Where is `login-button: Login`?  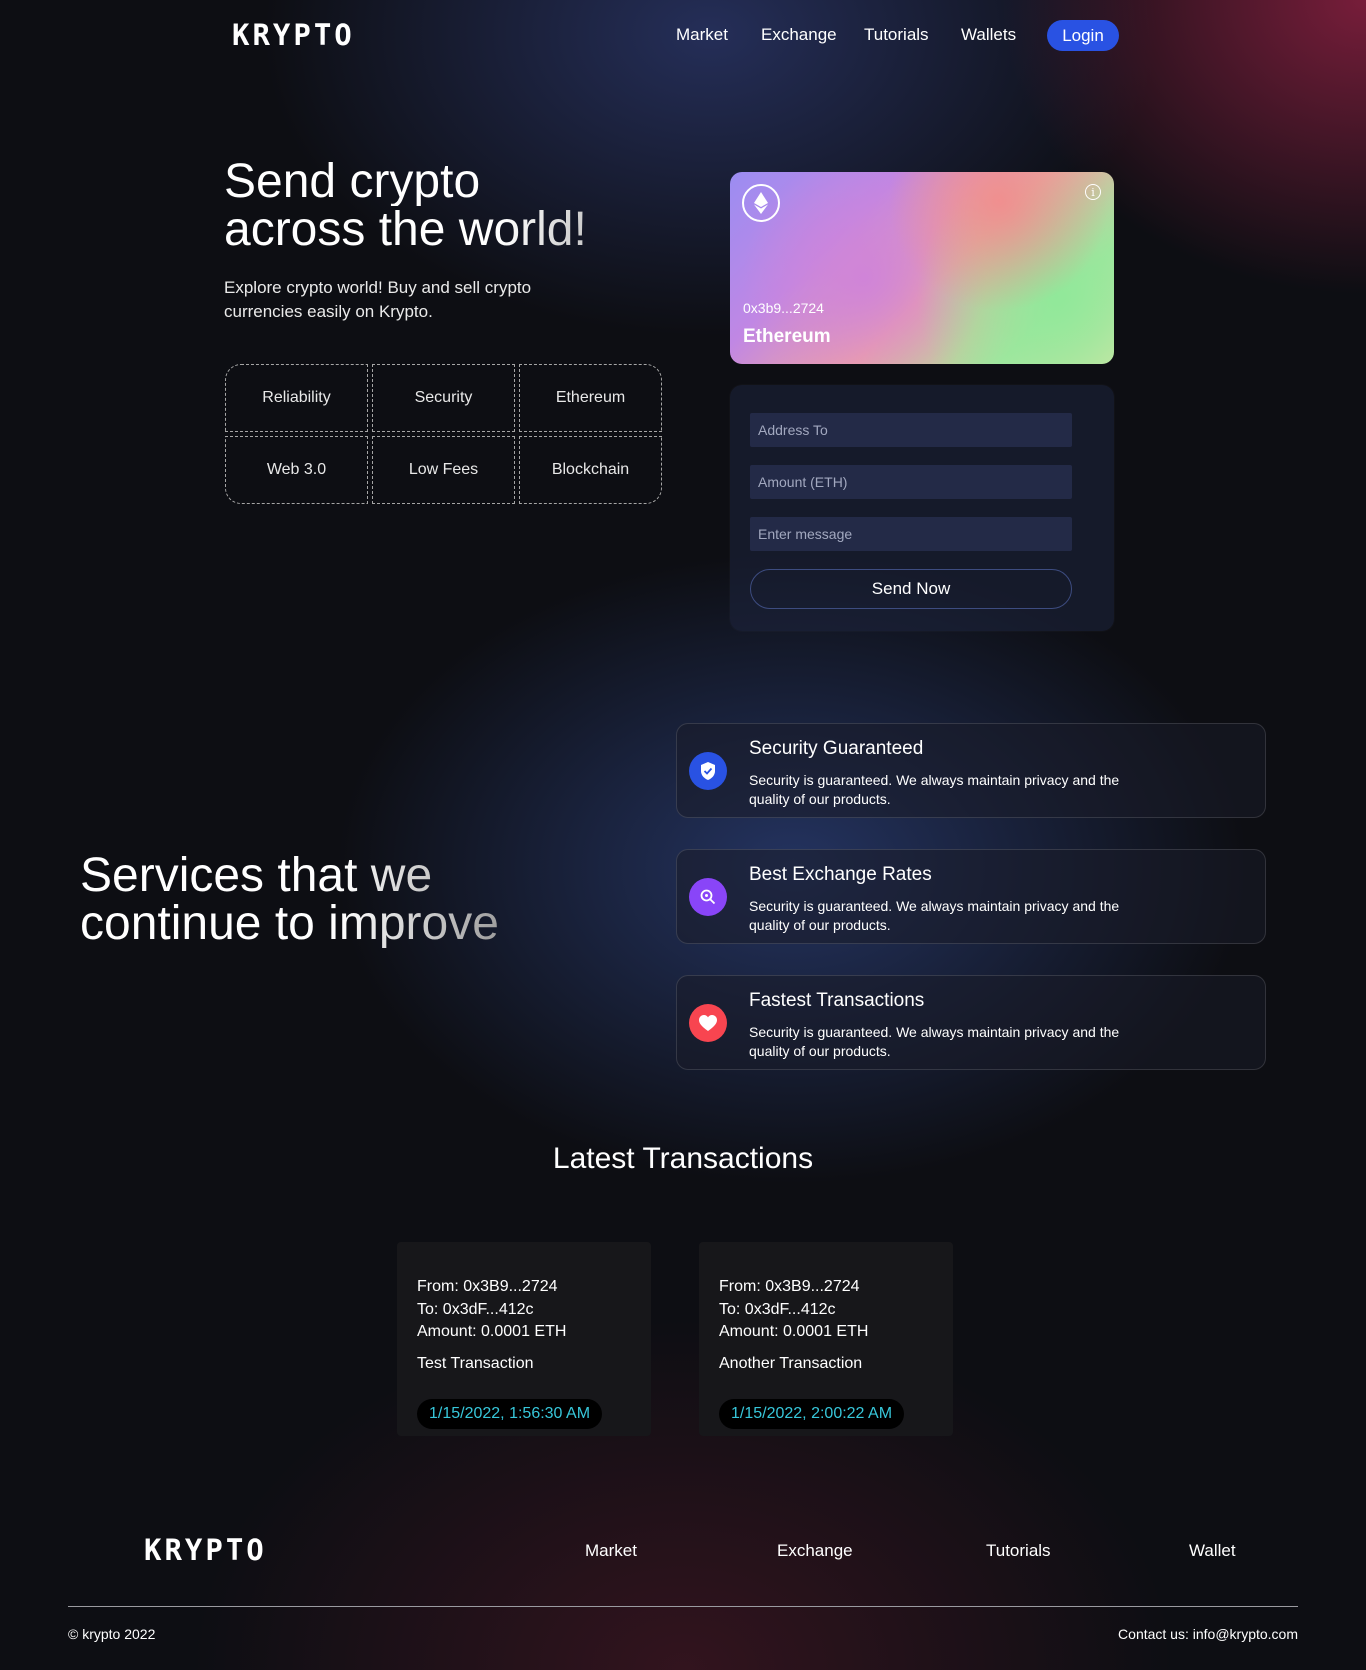
login-button: Login is located at coordinates (1083, 35).